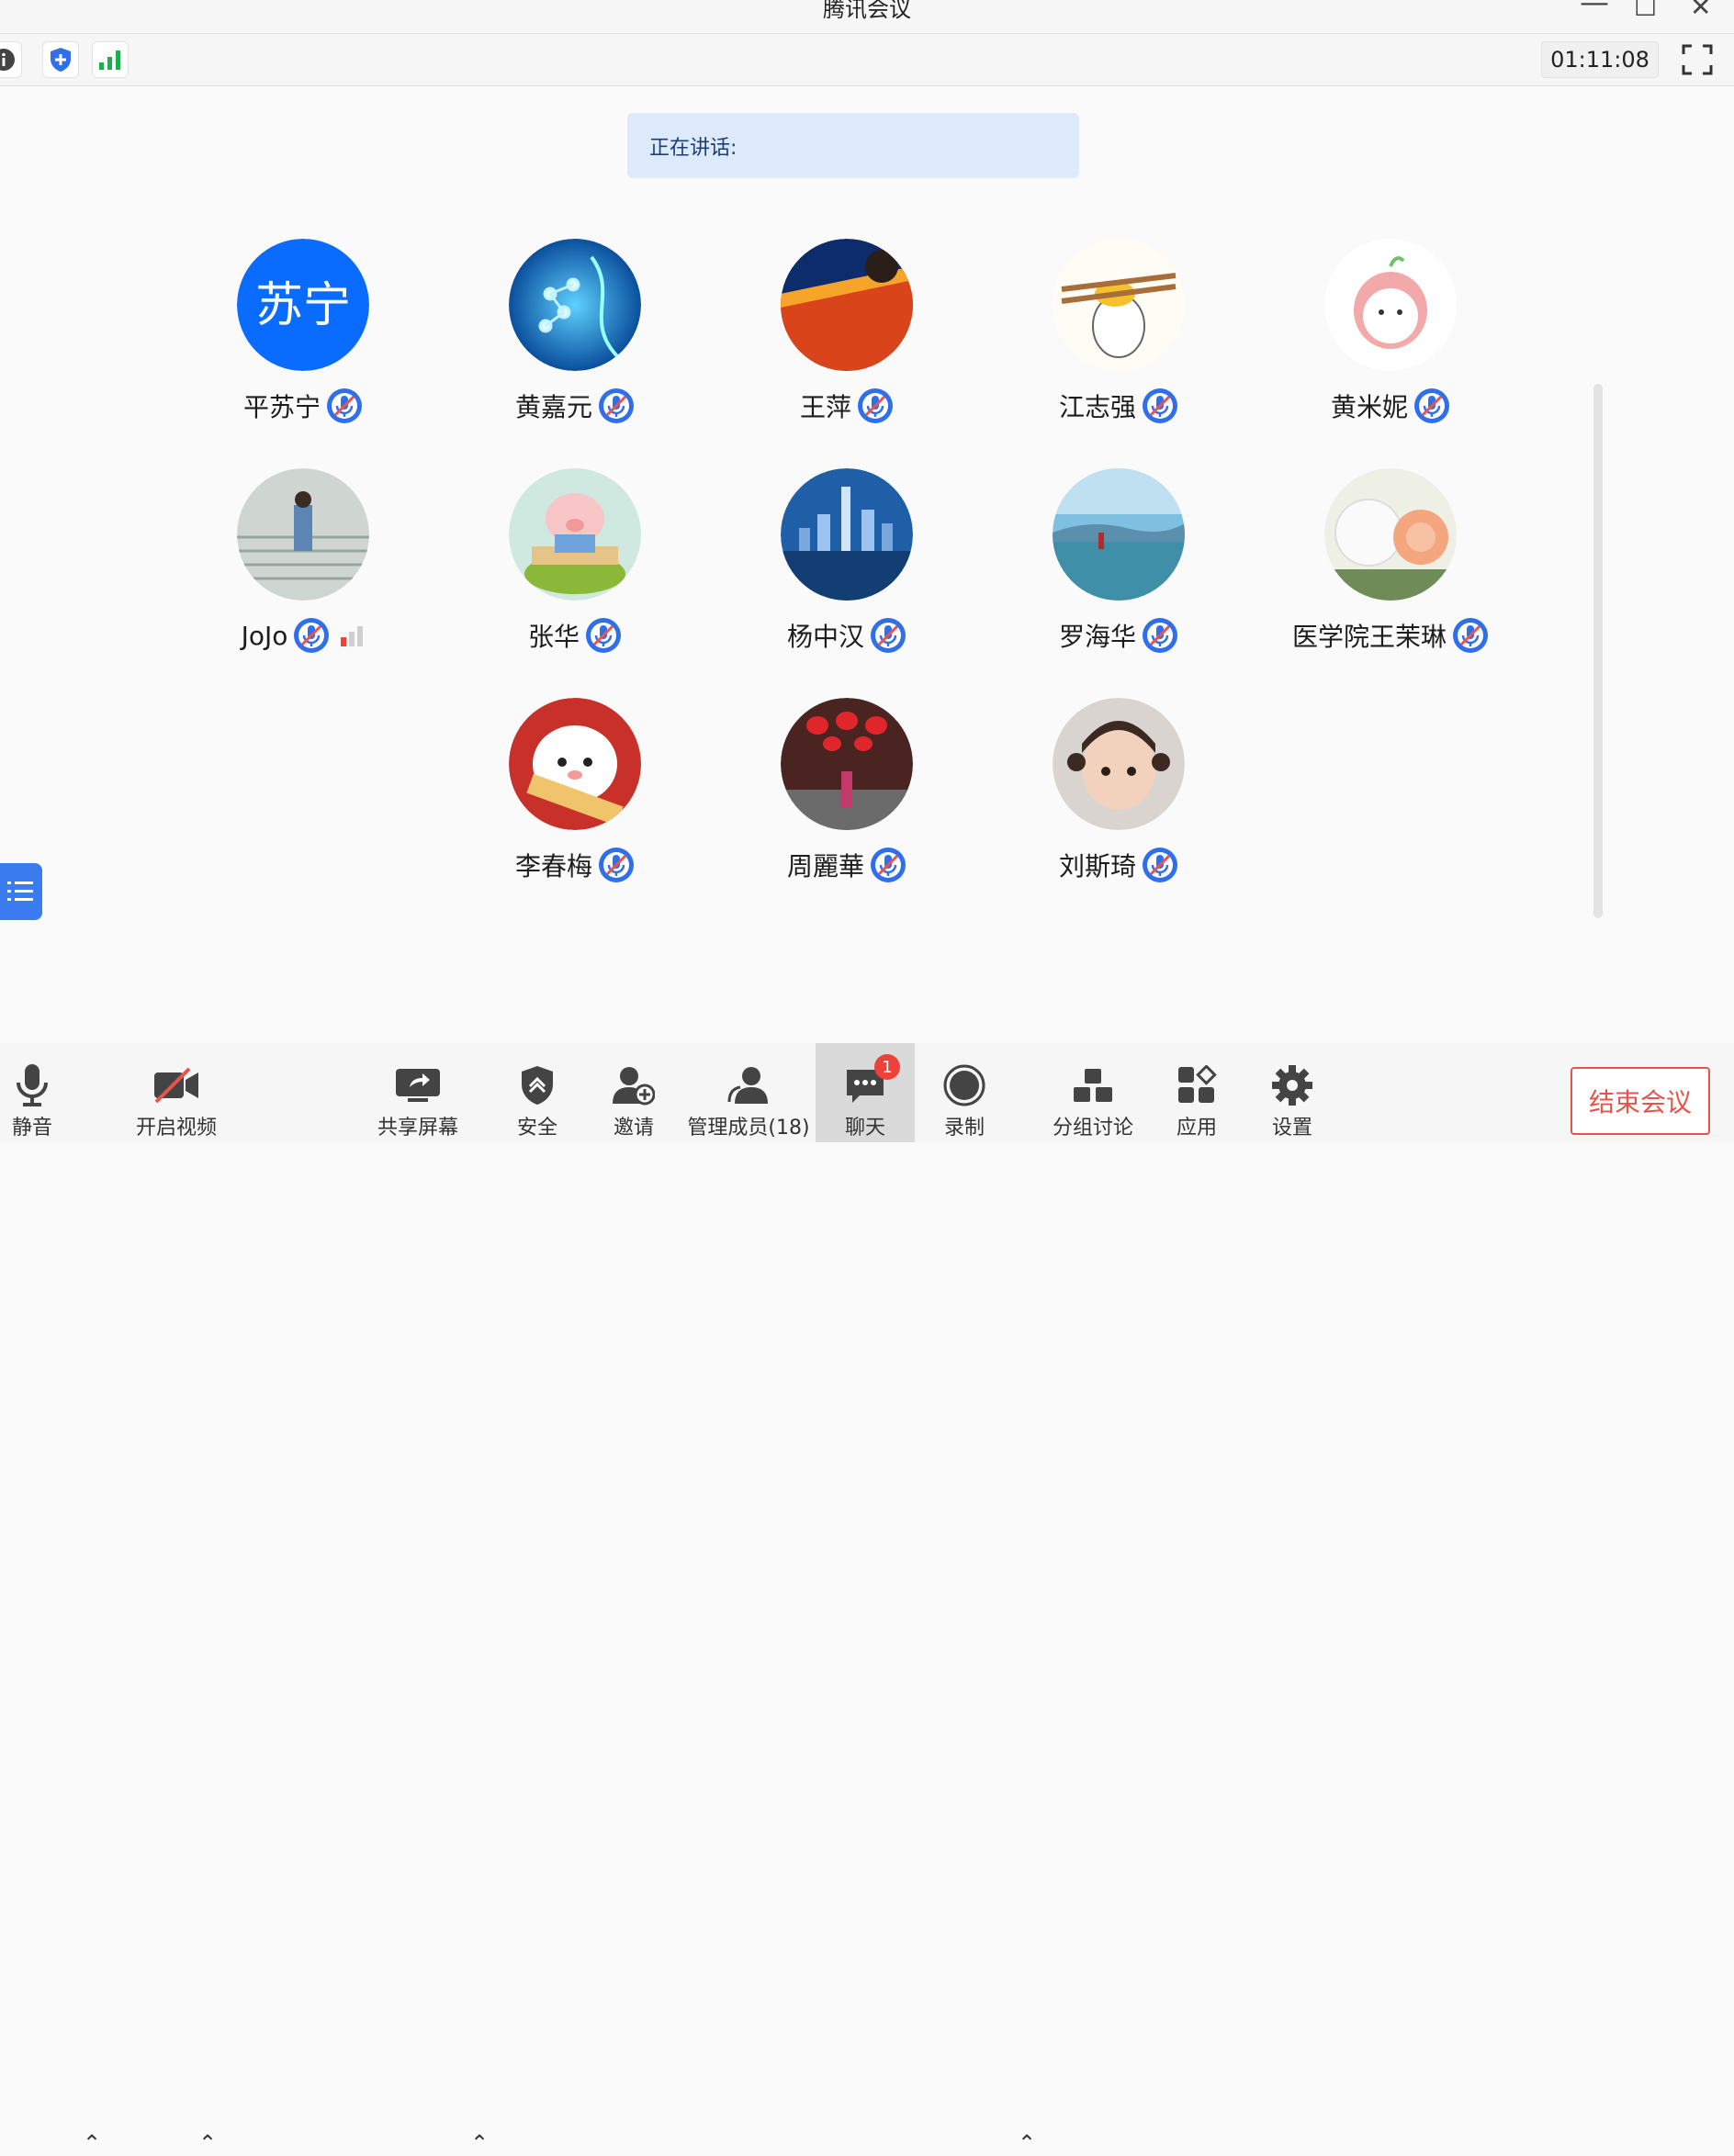 The height and width of the screenshot is (2156, 1734). Describe the element at coordinates (1641, 1101) in the screenshot. I see `end-meeting-button: 结束会议` at that location.